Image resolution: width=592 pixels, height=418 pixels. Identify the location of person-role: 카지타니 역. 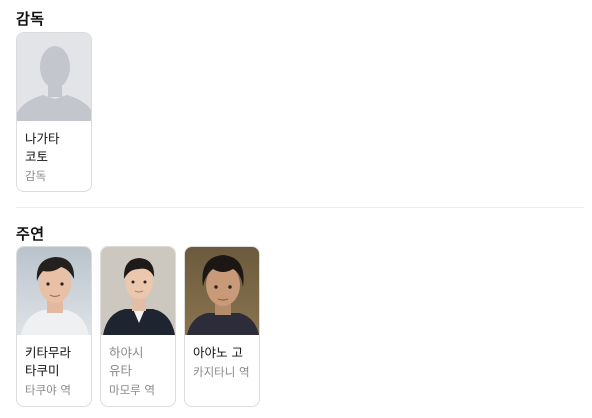
(221, 372).